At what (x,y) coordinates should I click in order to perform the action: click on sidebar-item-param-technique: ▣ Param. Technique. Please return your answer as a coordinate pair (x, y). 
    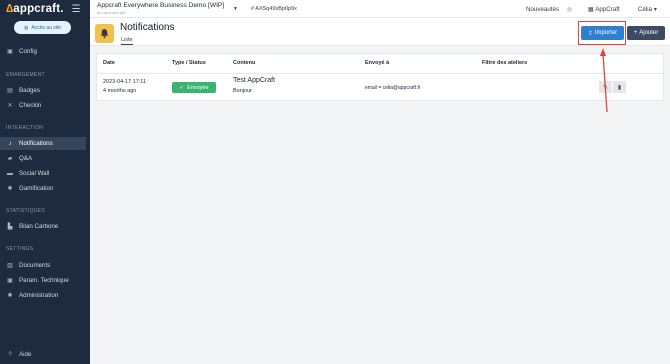
    Looking at the image, I should click on (43, 280).